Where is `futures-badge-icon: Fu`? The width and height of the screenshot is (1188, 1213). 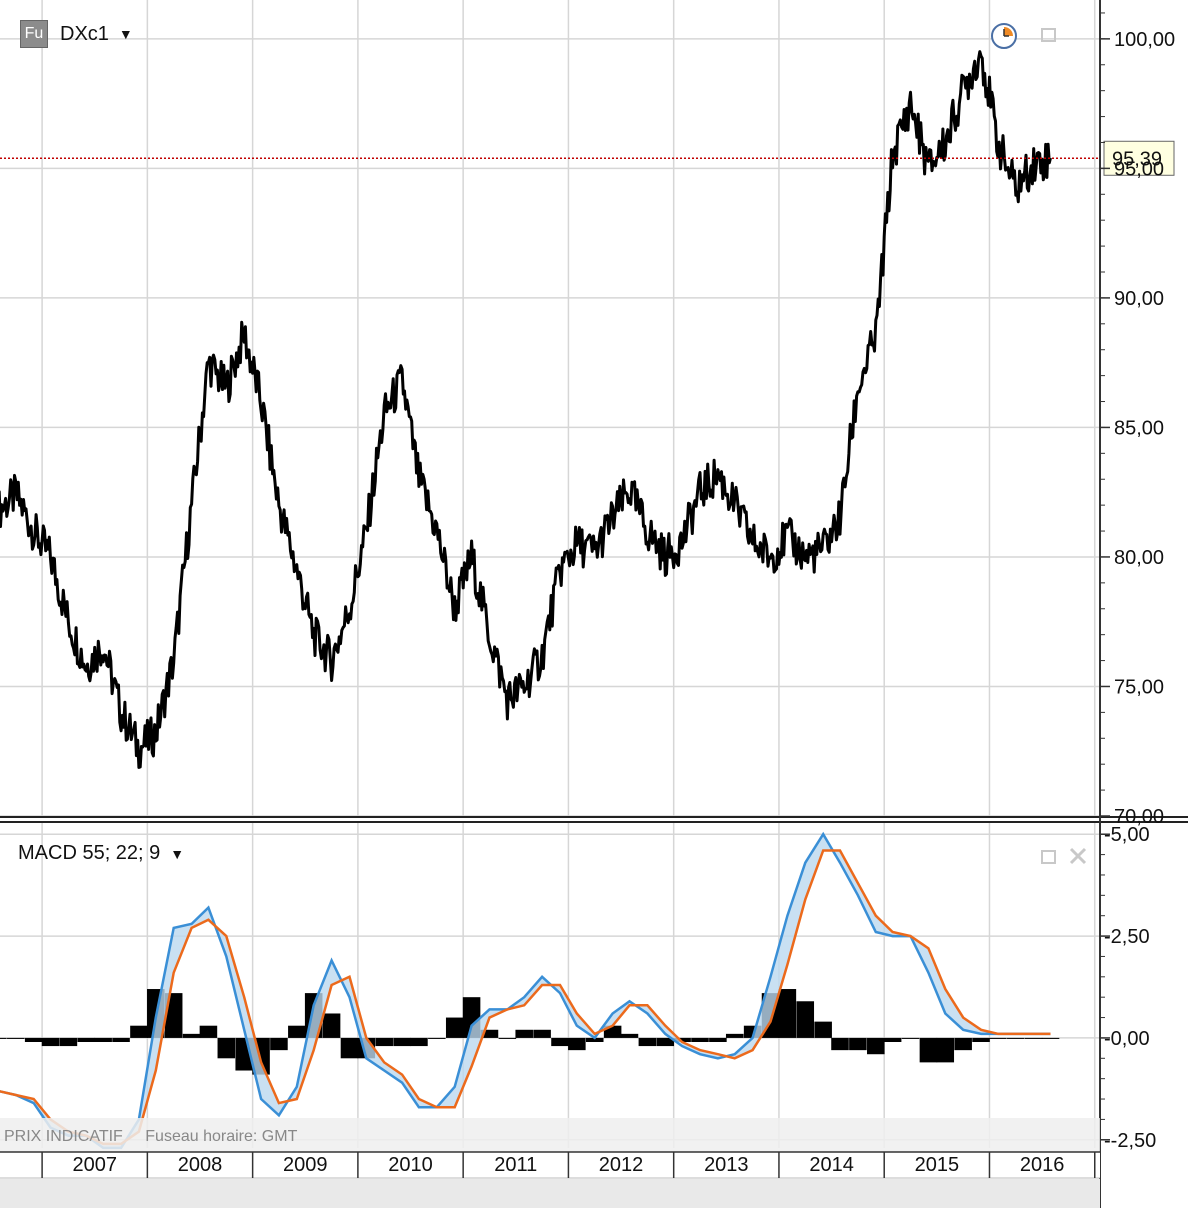 futures-badge-icon: Fu is located at coordinates (34, 34).